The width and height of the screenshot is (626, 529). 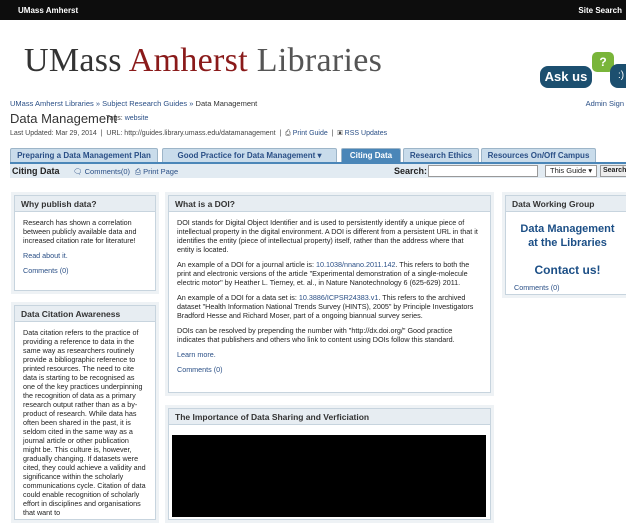 I want to click on contact-us-link: Contact us!, so click(x=567, y=270).